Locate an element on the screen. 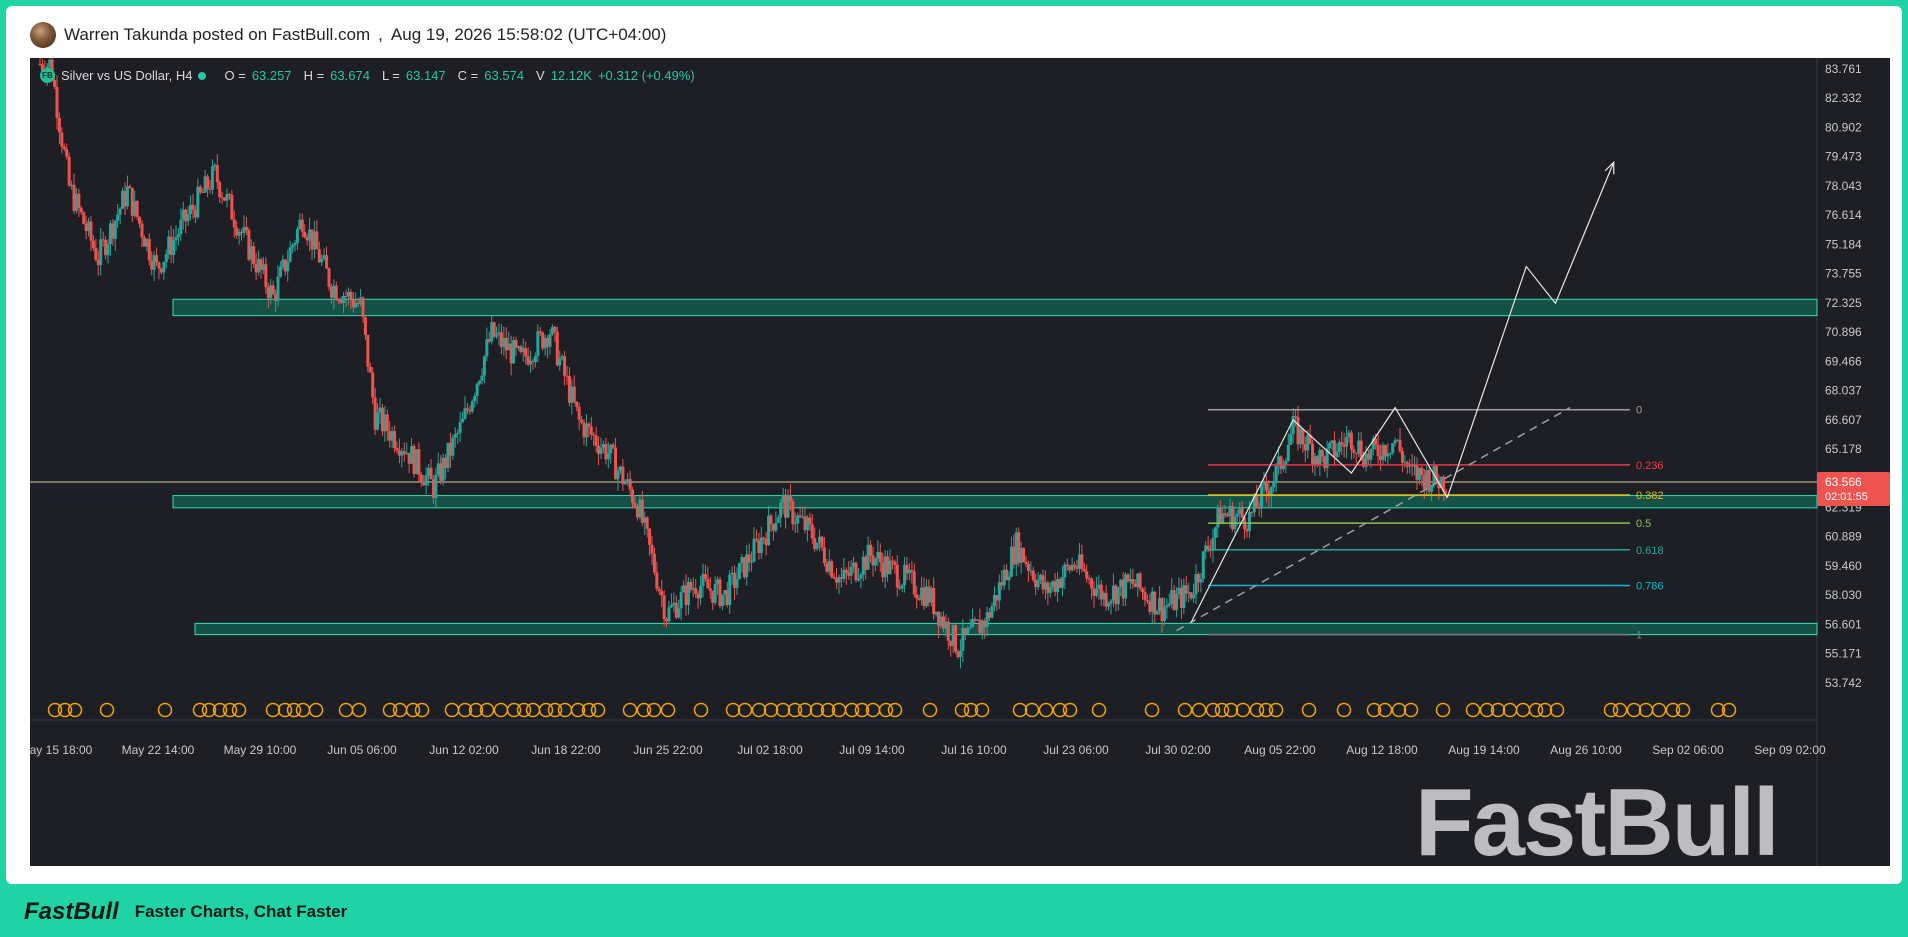  y-tick-label: 82.332 is located at coordinates (1843, 98).